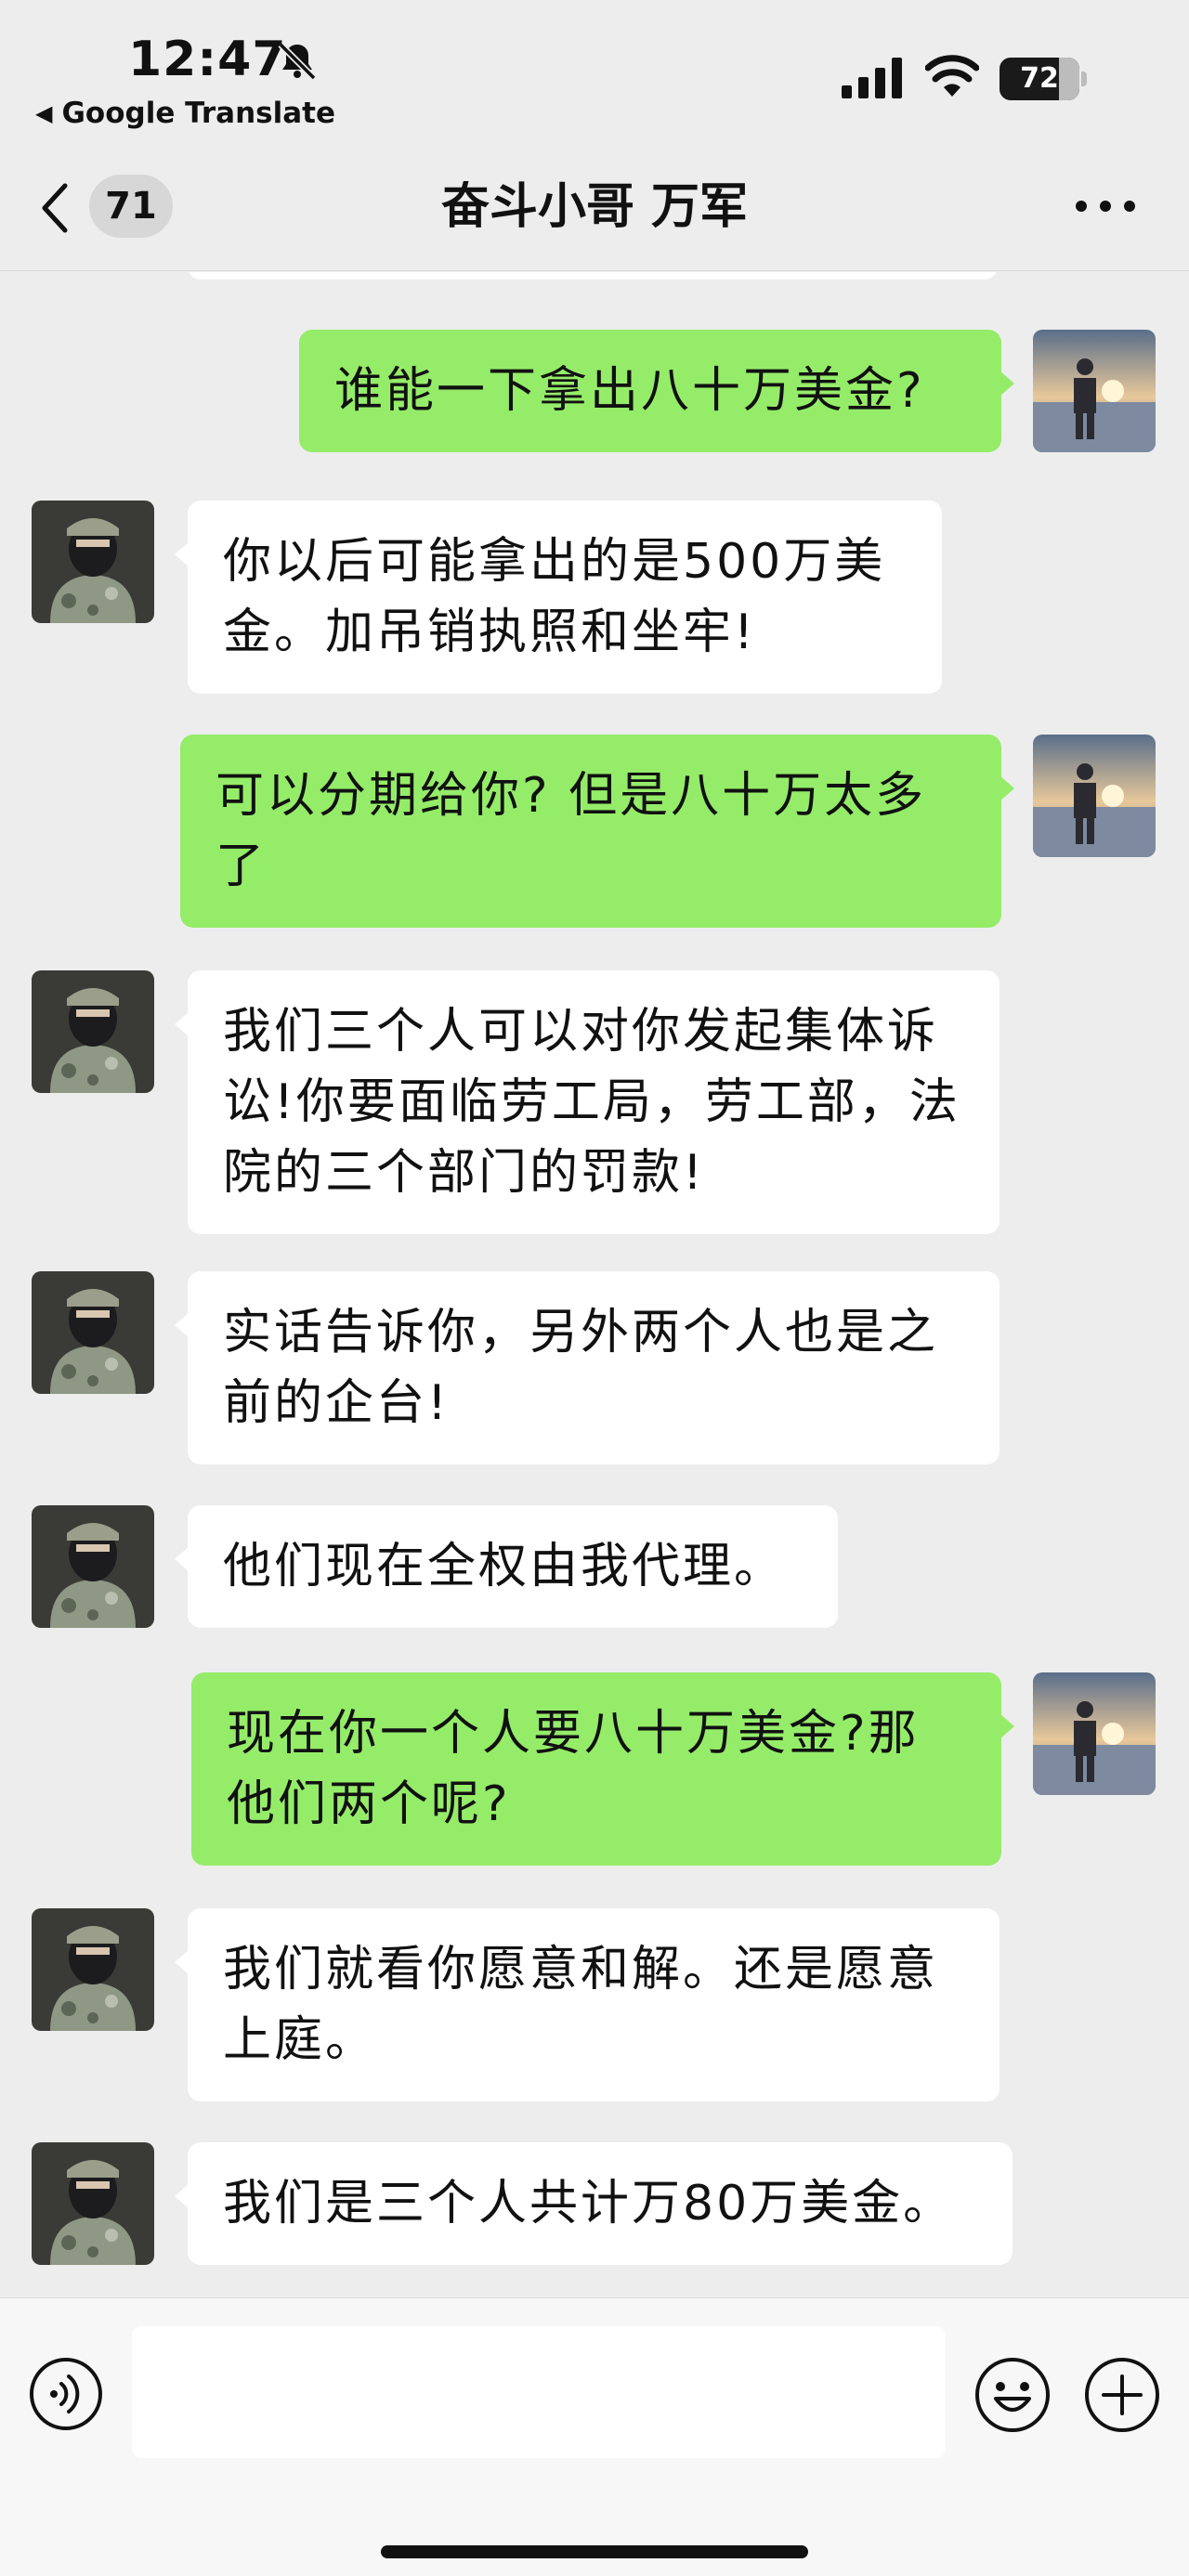 Image resolution: width=1189 pixels, height=2576 pixels. Describe the element at coordinates (1122, 2395) in the screenshot. I see `plus-icon` at that location.